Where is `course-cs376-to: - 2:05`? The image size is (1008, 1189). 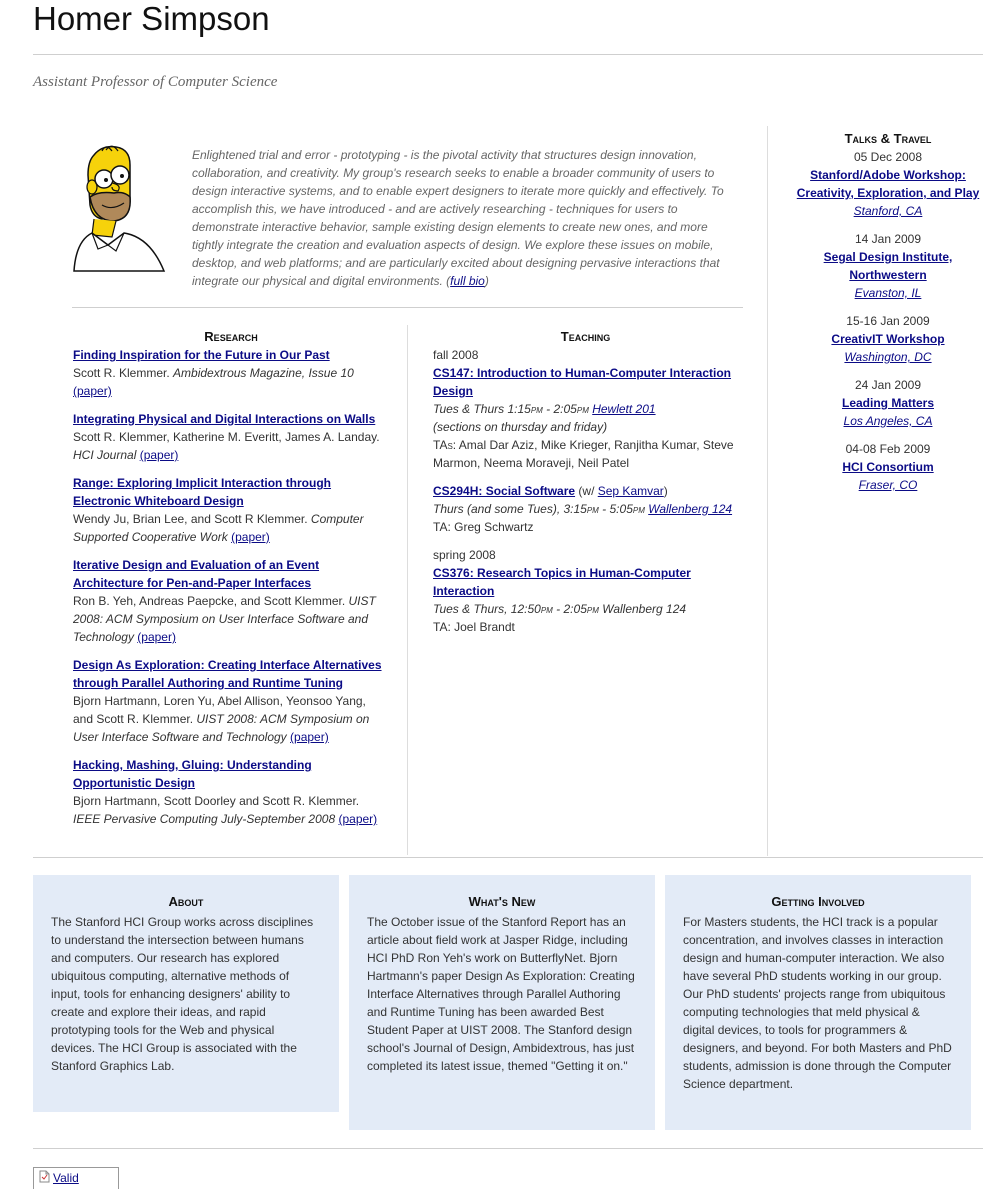
course-cs376-to: - 2:05 is located at coordinates (569, 609).